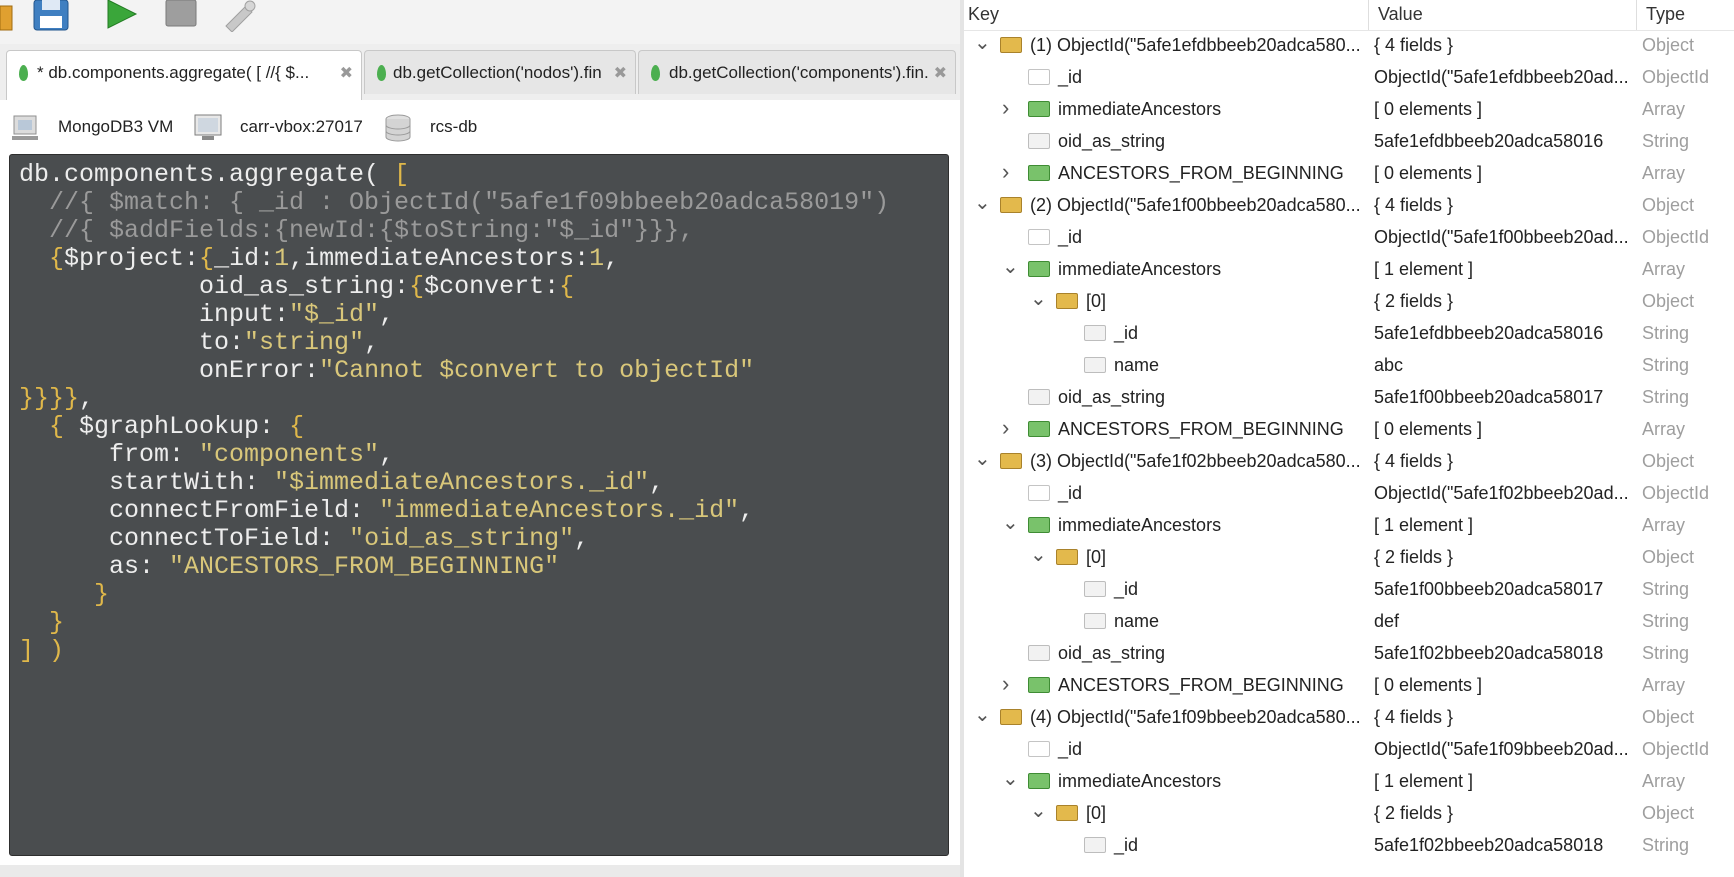 The image size is (1734, 877). What do you see at coordinates (462, 482) in the screenshot?
I see `code-token: "$immediateAncestors._id"` at bounding box center [462, 482].